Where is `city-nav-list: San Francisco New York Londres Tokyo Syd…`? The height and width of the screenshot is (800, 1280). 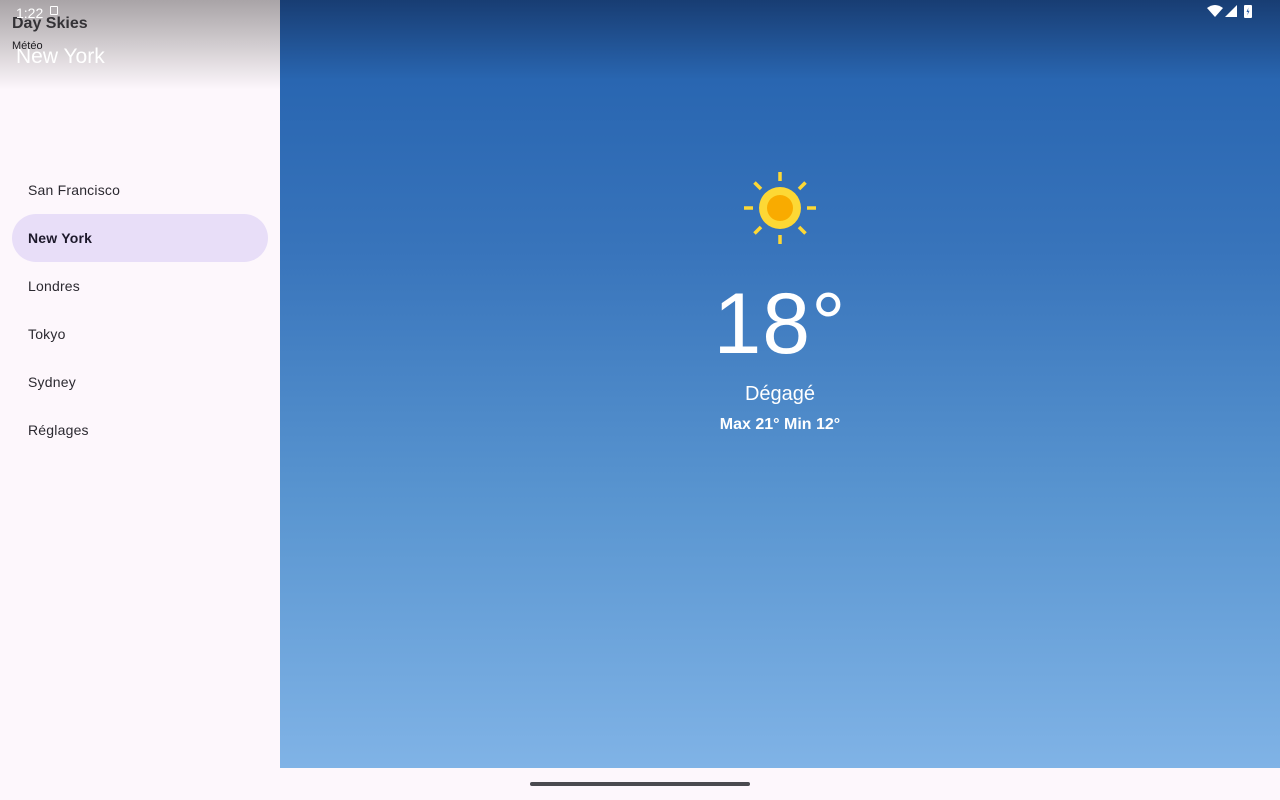 city-nav-list: San Francisco New York Londres Tokyo Syd… is located at coordinates (140, 310).